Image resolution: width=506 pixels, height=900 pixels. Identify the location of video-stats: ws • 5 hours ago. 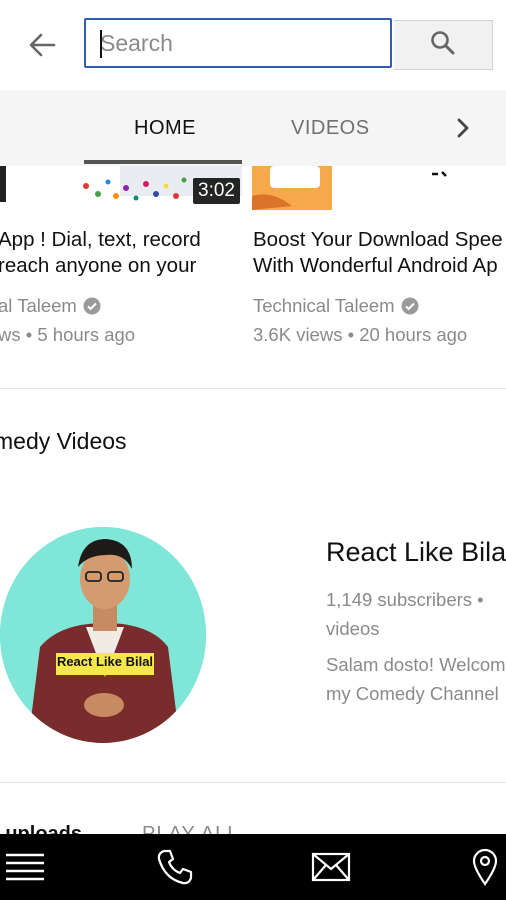
(68, 334).